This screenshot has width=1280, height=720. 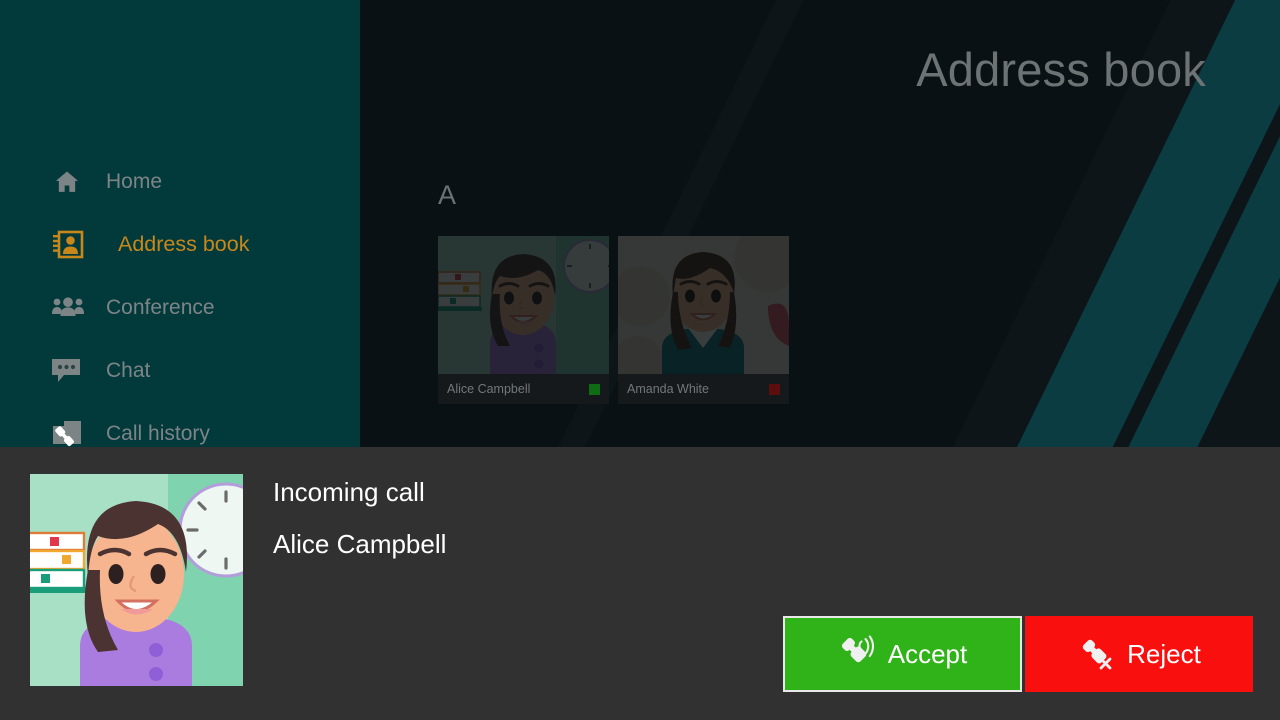 I want to click on contact-card-amanda-white: Amanda White, so click(x=703, y=320).